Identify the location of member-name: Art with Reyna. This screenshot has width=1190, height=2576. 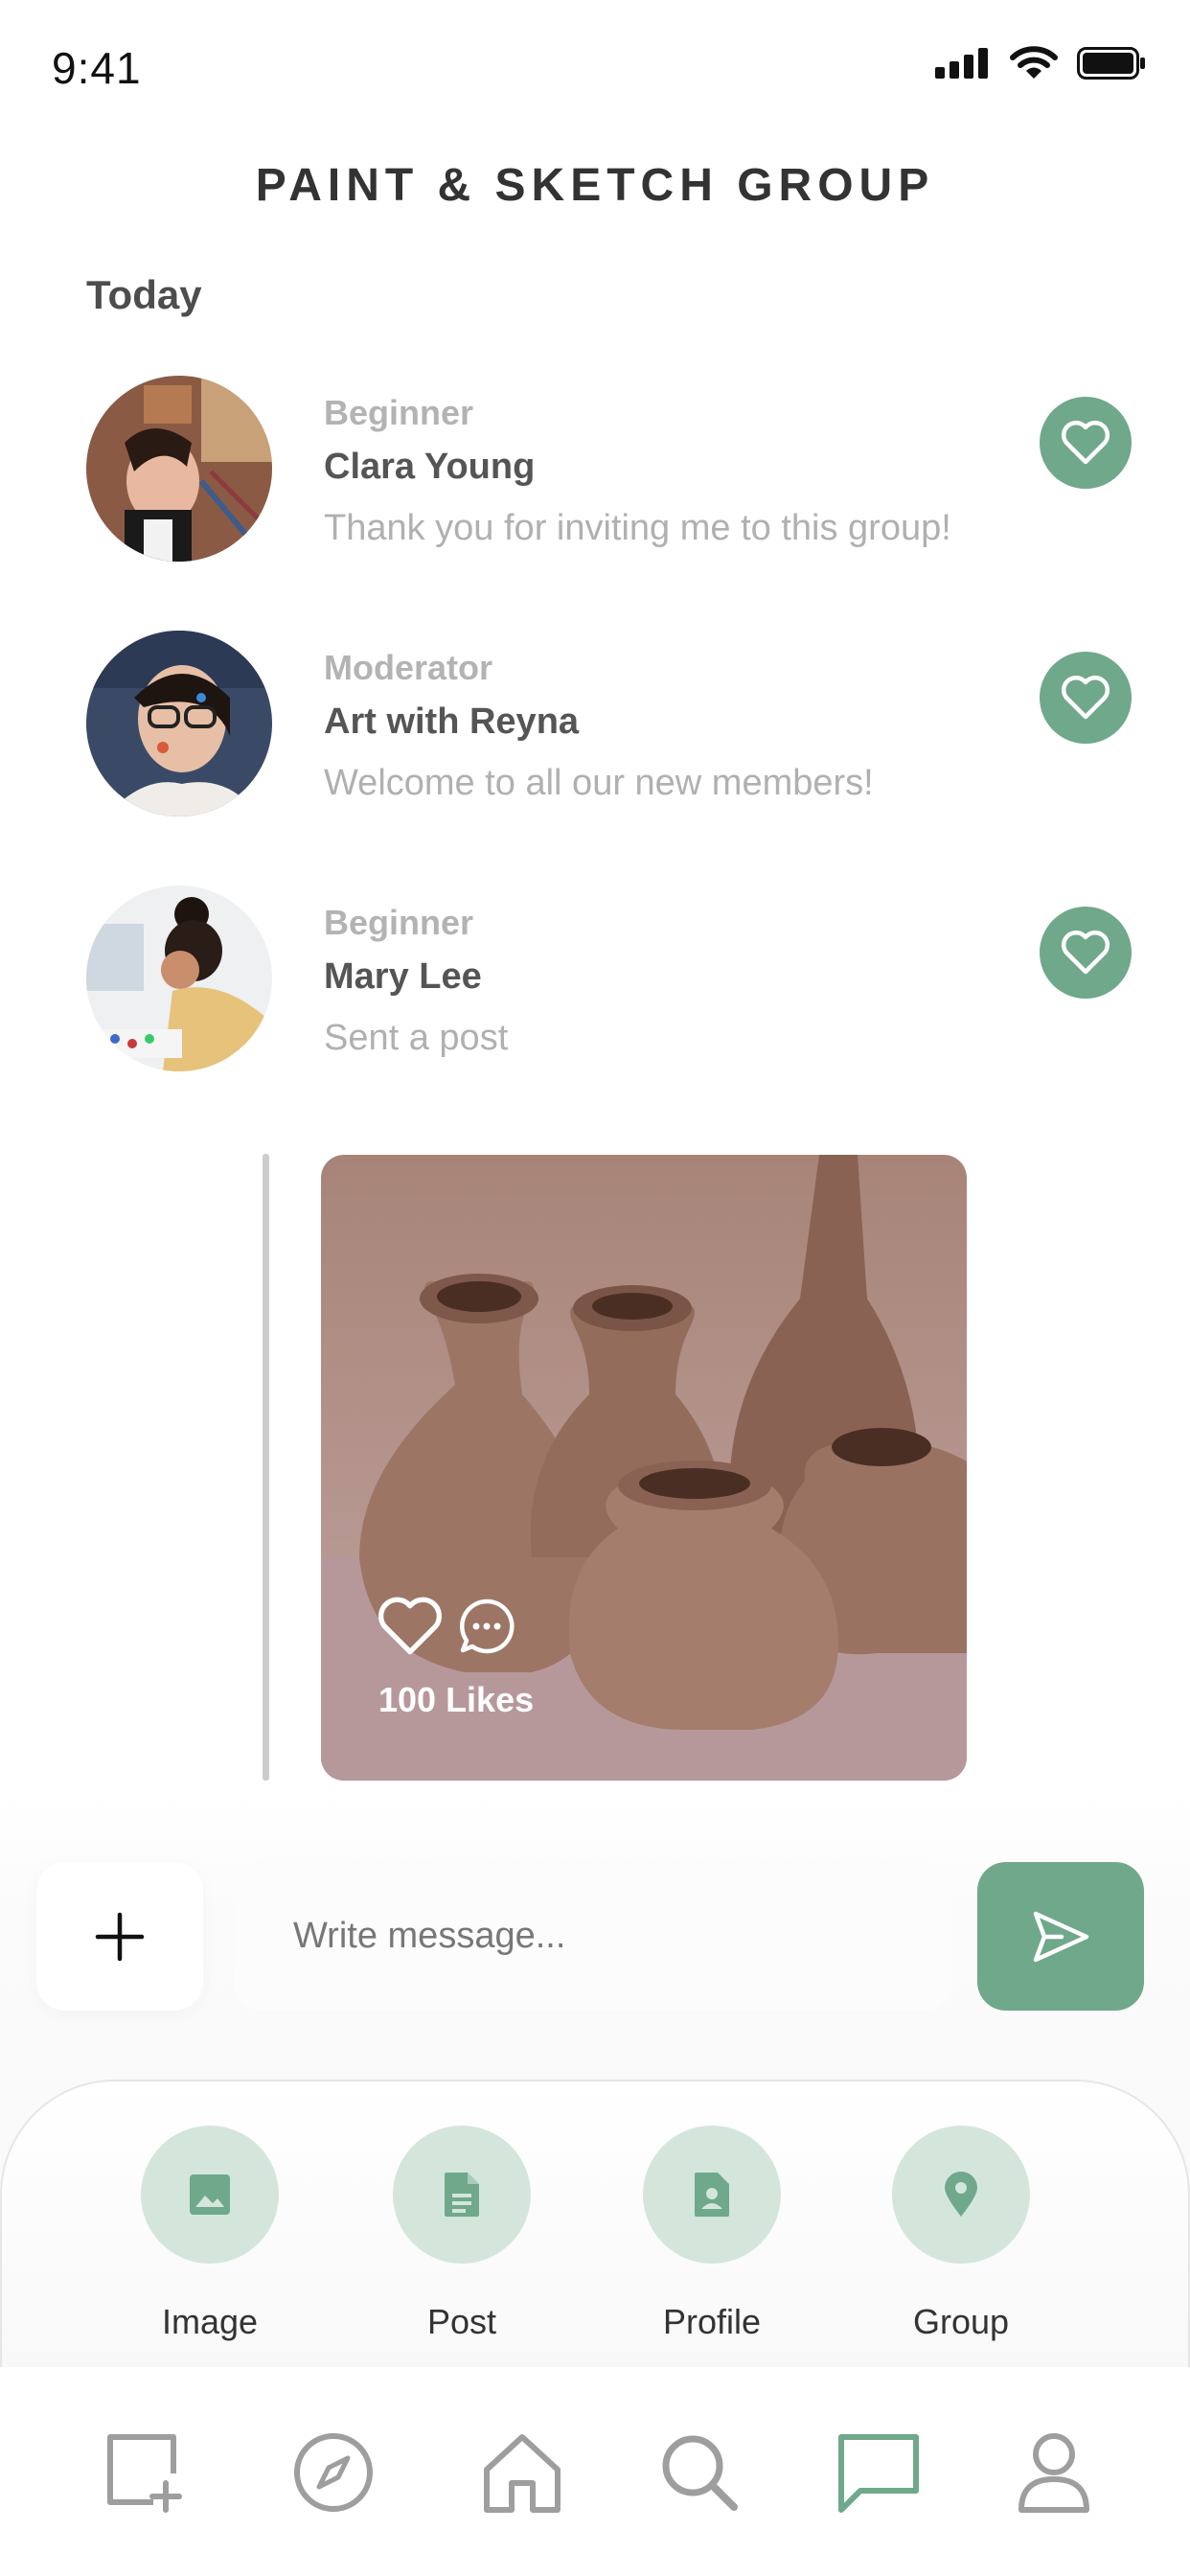
(452, 722).